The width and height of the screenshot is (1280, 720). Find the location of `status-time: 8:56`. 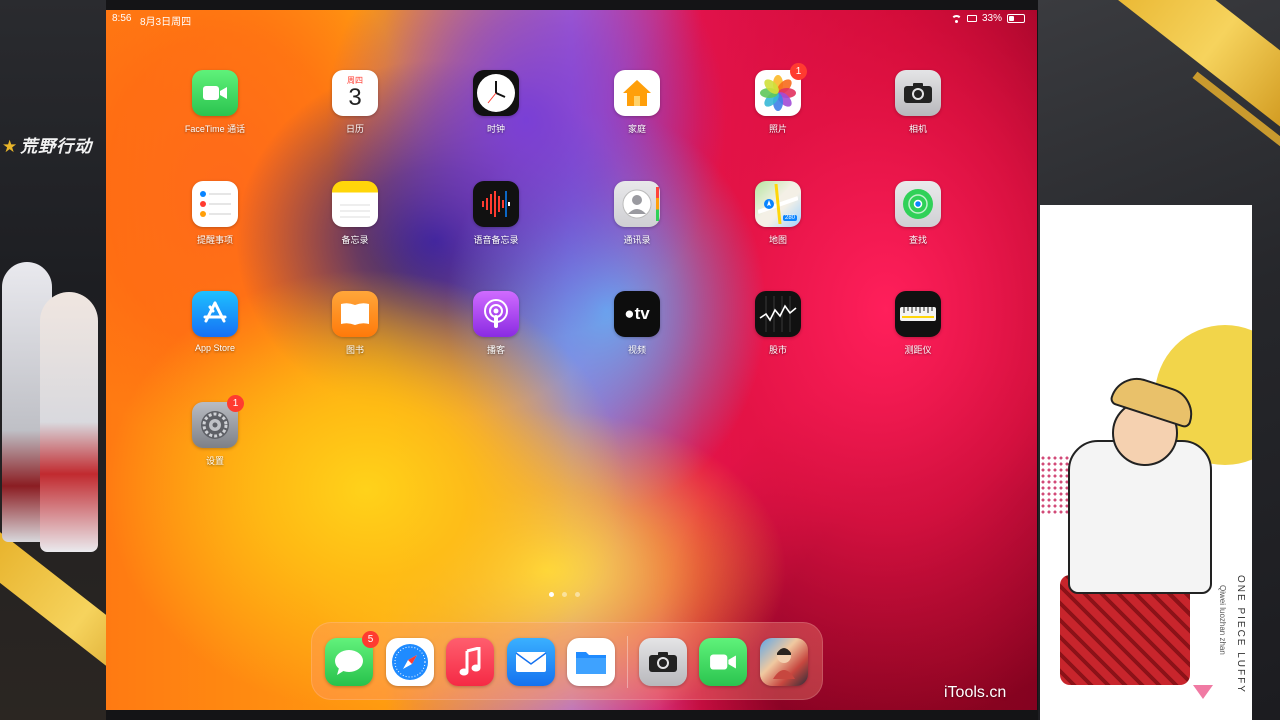

status-time: 8:56 is located at coordinates (122, 18).